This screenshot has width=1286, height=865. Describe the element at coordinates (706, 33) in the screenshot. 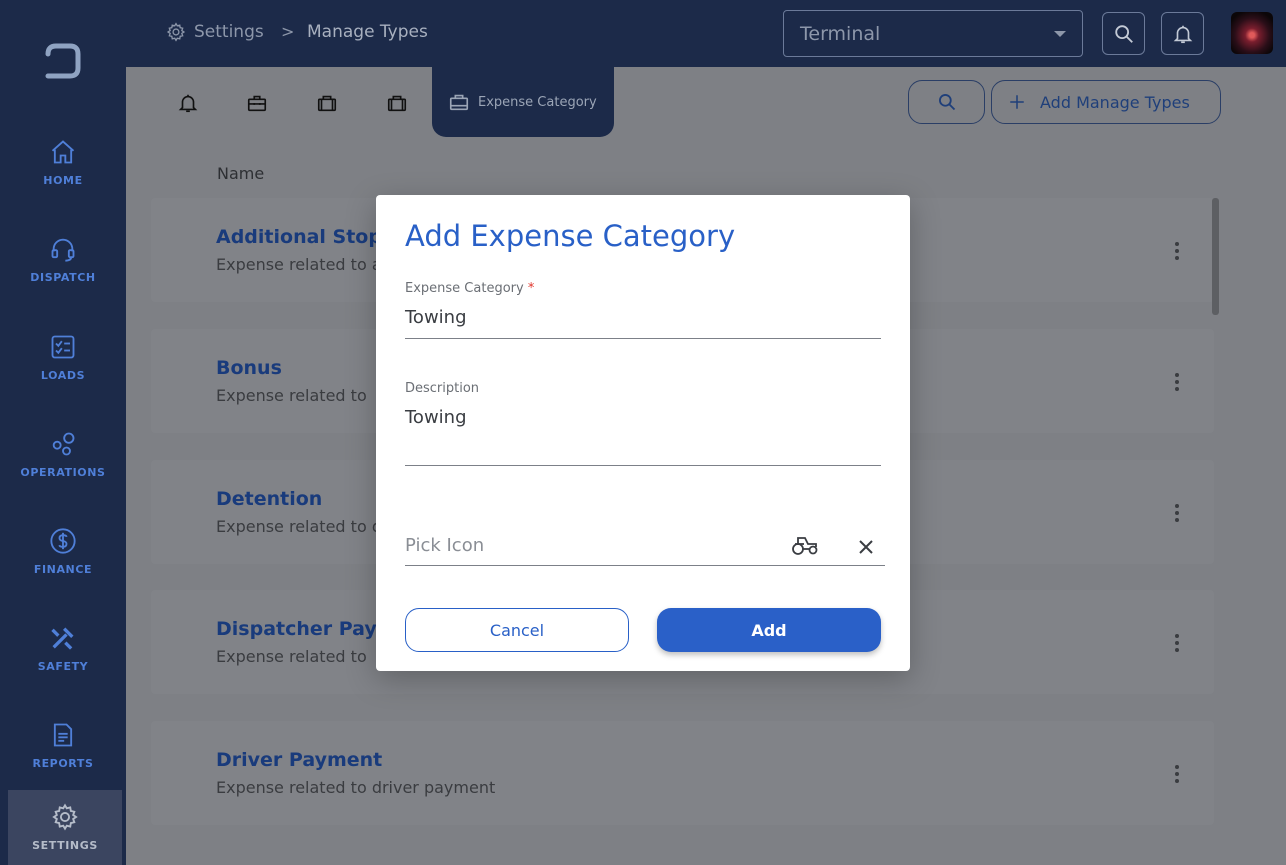

I see `top-header: Settings > Manage Types Terminal` at that location.